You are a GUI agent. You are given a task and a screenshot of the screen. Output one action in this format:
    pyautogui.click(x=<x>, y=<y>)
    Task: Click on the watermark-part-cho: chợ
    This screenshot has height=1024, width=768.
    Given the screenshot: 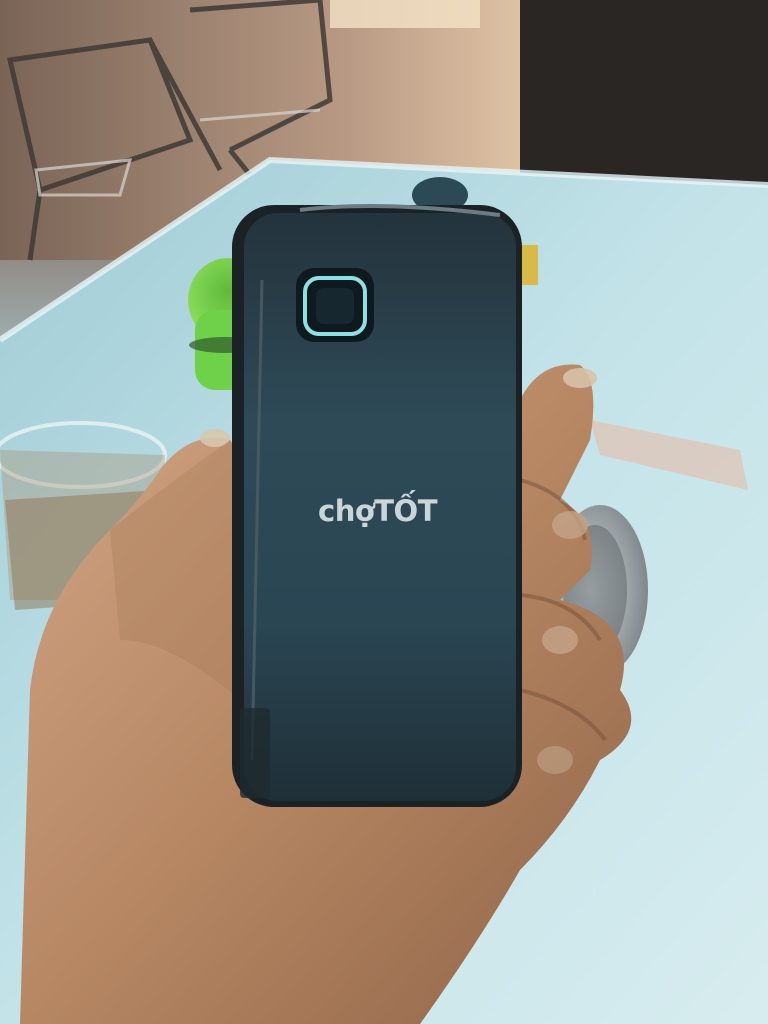 What is the action you would take?
    pyautogui.click(x=346, y=511)
    